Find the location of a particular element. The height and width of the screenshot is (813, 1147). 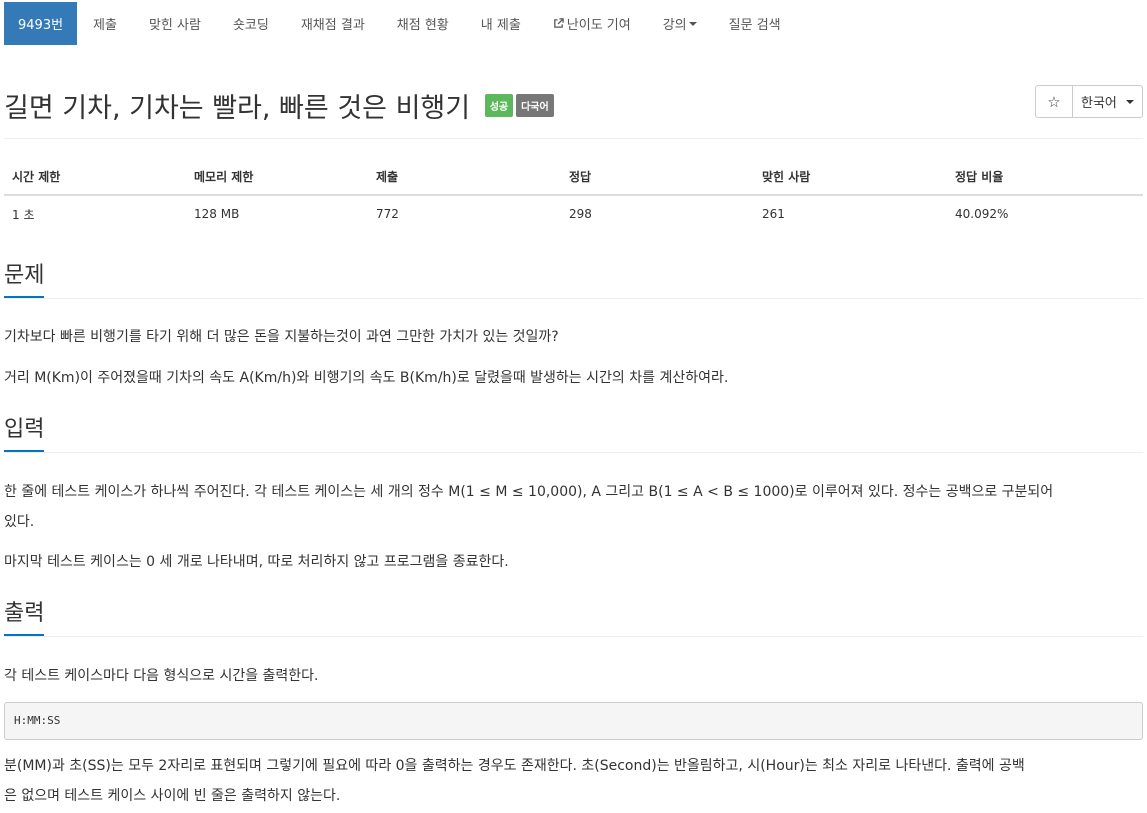

nav-item-lectures-dropdown: 강의 is located at coordinates (680, 23).